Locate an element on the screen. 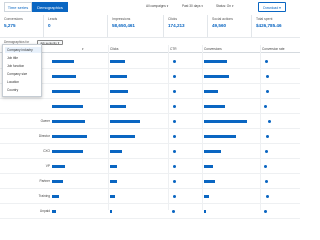  metric-label: Total spent is located at coordinates (264, 19).